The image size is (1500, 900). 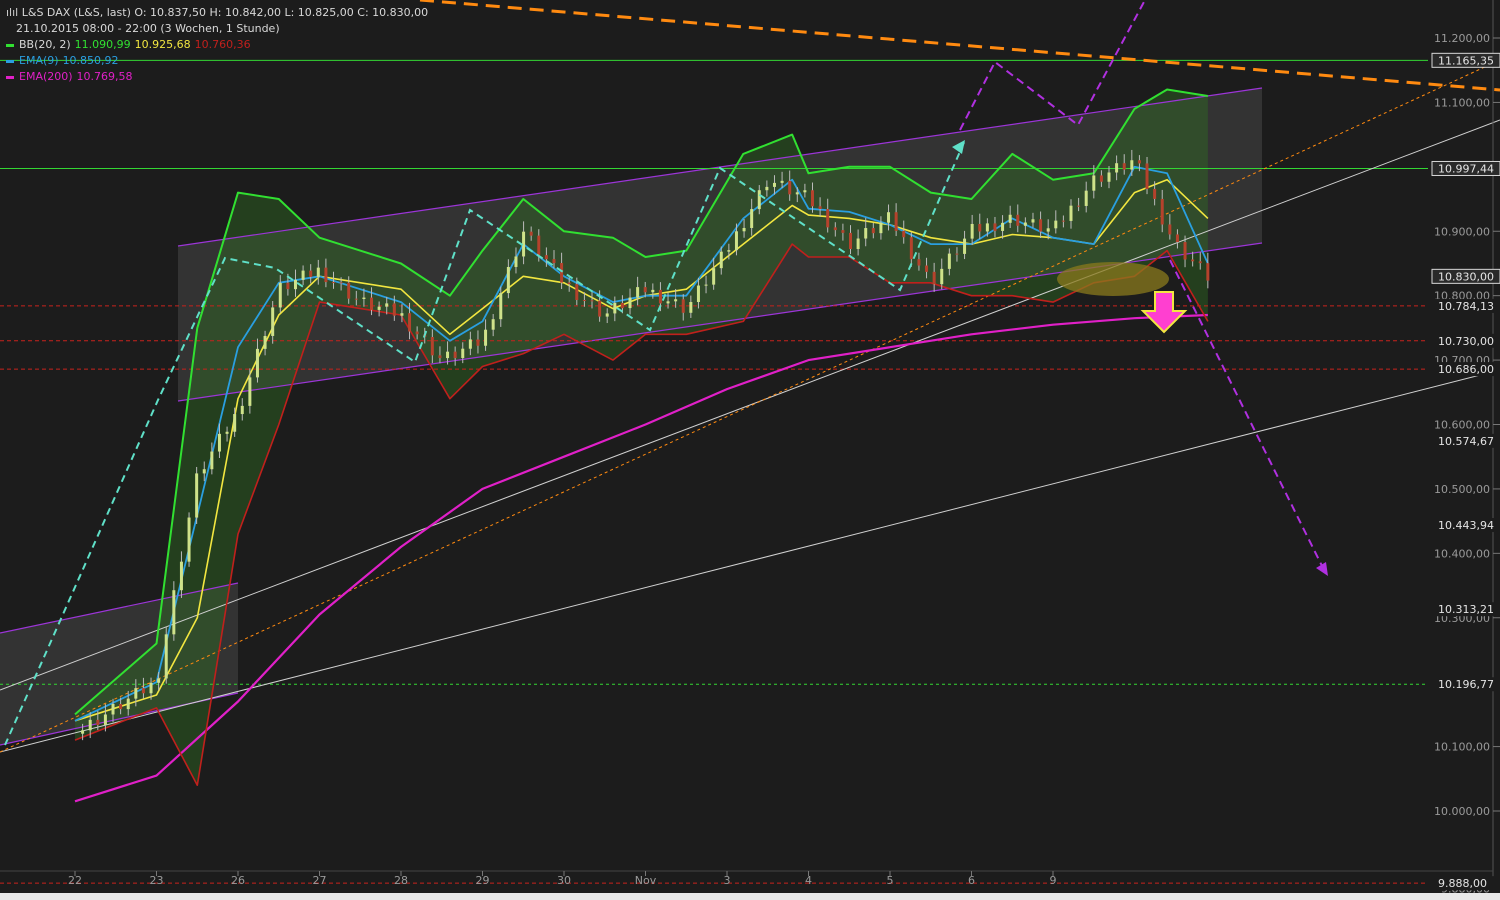 I want to click on y-tick-label: 10.000,00, so click(x=1462, y=811).